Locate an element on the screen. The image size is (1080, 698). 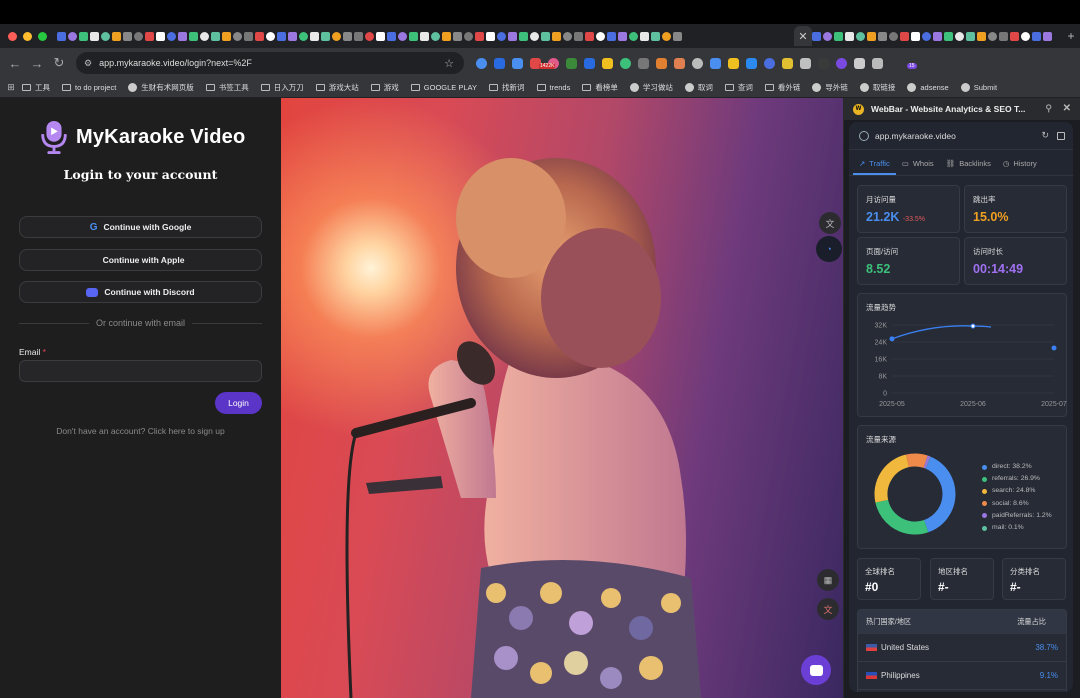
qr-icon: ▦ is located at coordinates (828, 580).